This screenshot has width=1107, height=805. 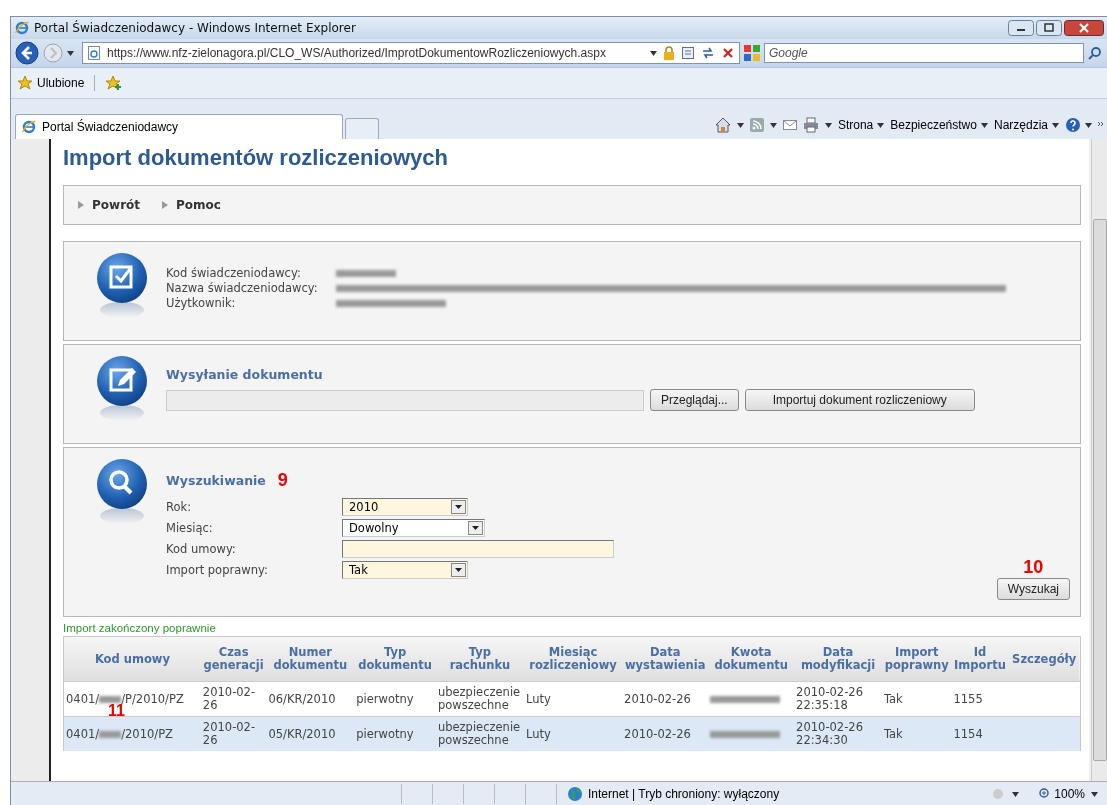 What do you see at coordinates (116, 710) in the screenshot?
I see `annotation-number: 11` at bounding box center [116, 710].